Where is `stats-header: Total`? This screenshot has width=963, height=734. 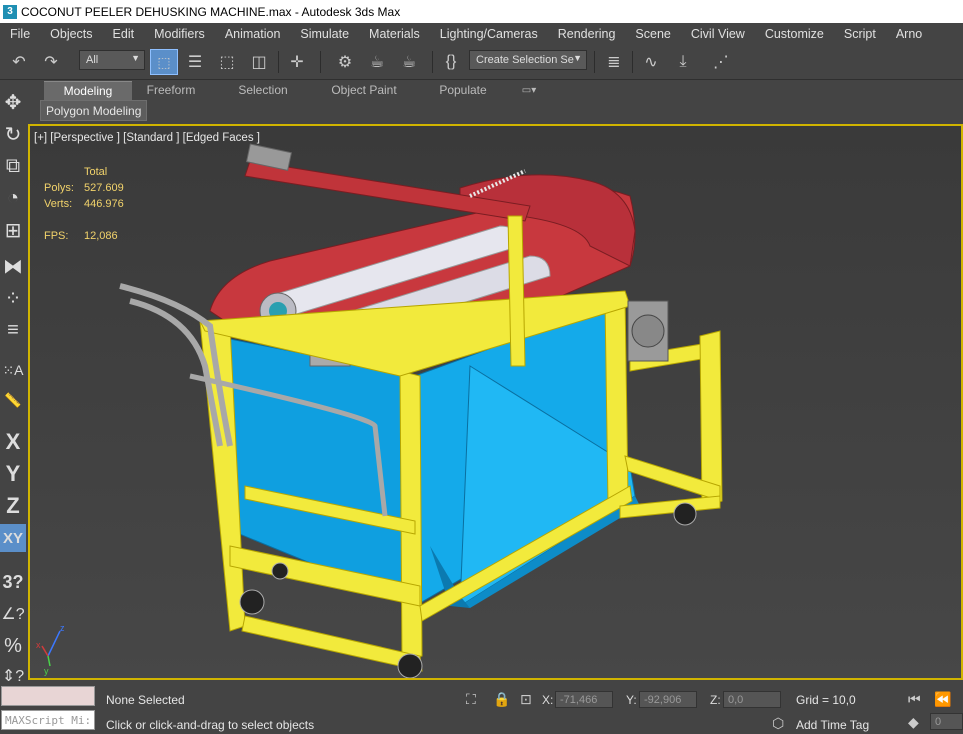
stats-header: Total is located at coordinates (96, 172).